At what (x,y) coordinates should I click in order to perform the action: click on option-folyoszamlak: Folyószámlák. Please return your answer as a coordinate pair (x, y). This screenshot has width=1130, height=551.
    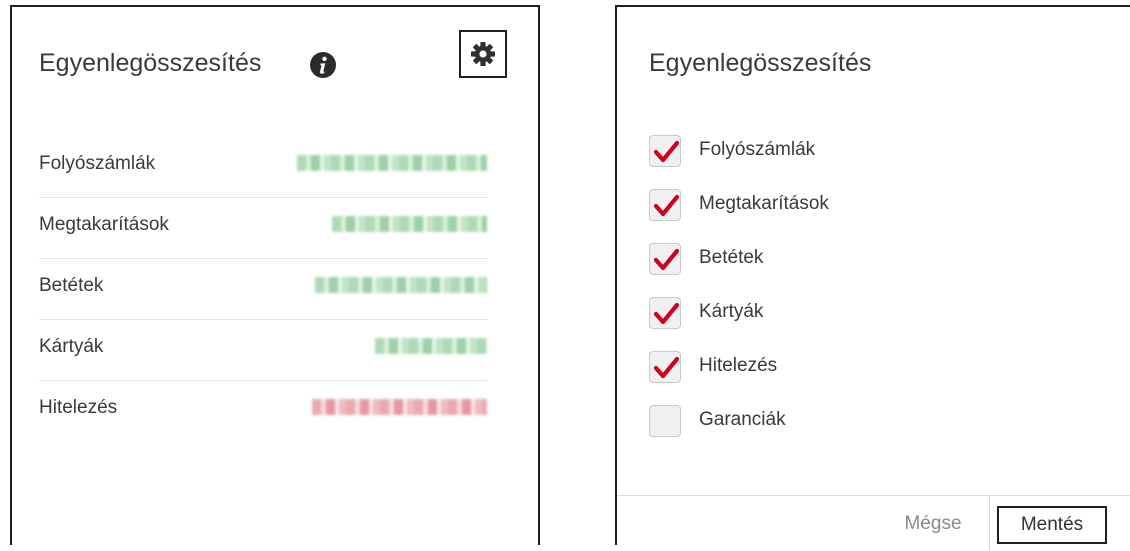
    Looking at the image, I should click on (849, 159).